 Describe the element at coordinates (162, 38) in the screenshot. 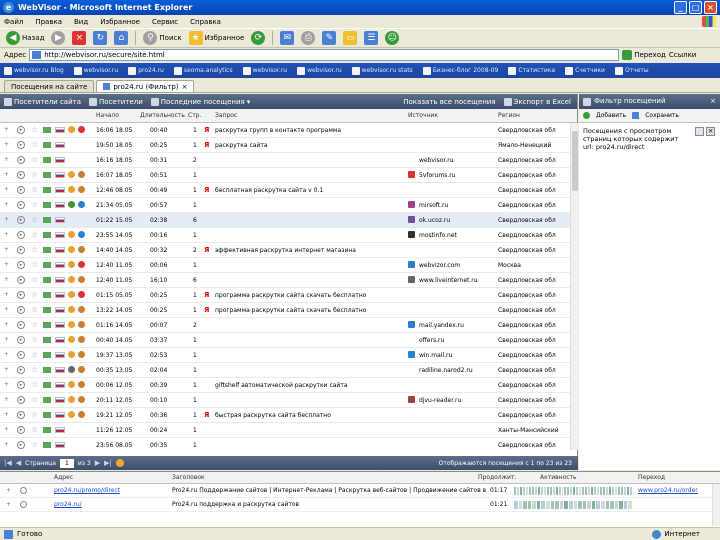

I see `search-button: ⚲ Поиск` at that location.